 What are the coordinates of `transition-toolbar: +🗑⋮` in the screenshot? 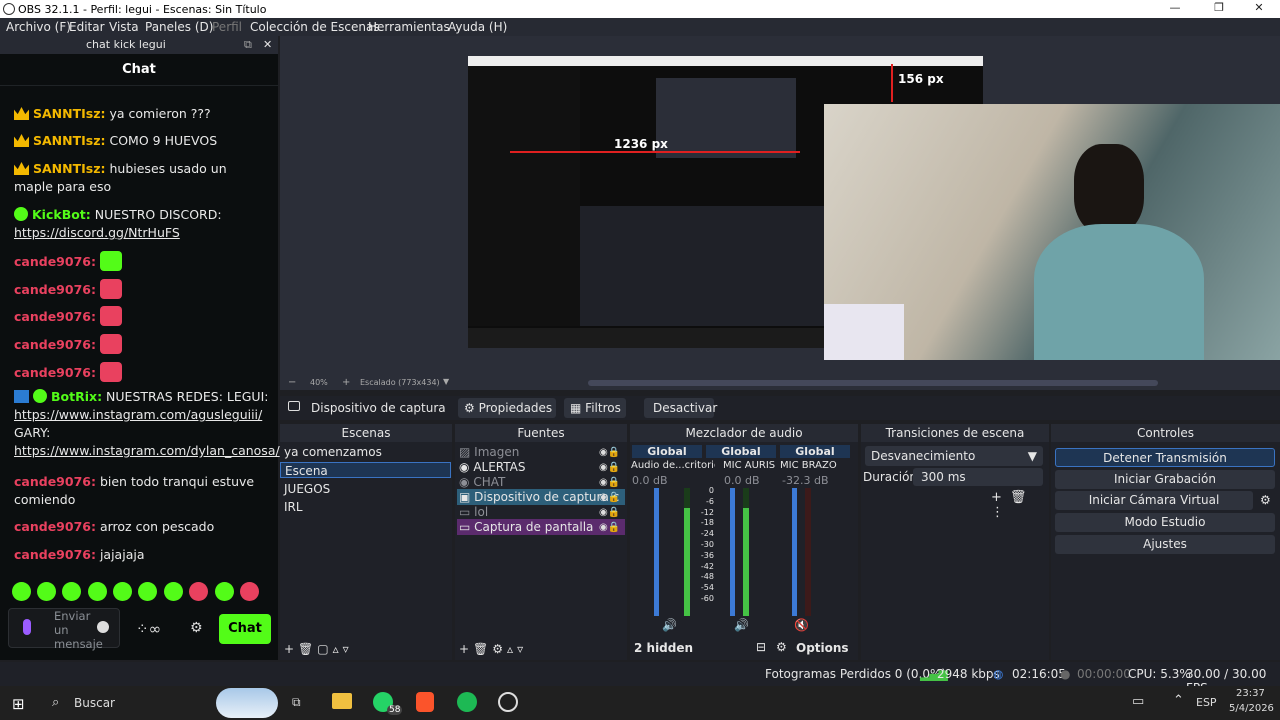 It's located at (1020, 505).